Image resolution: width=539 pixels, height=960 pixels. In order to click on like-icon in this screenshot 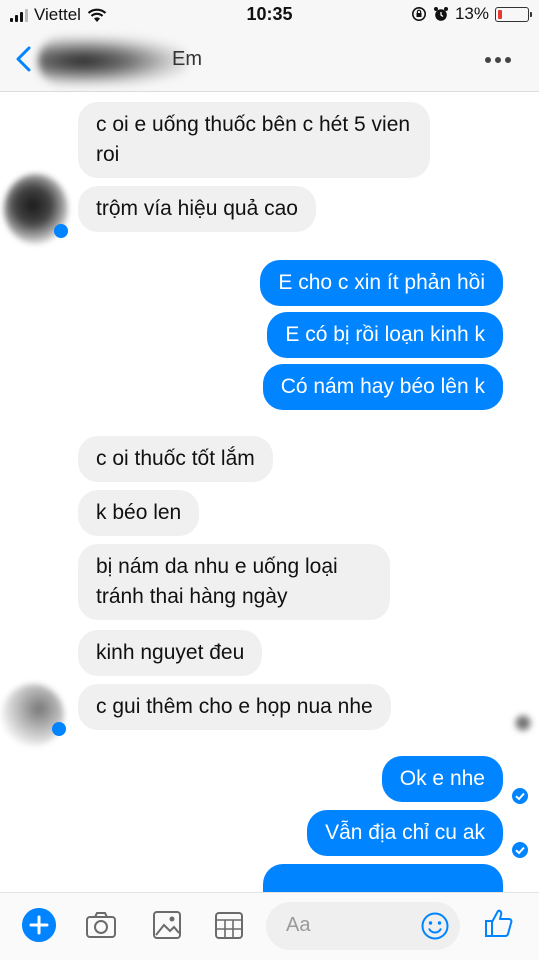, I will do `click(499, 923)`.